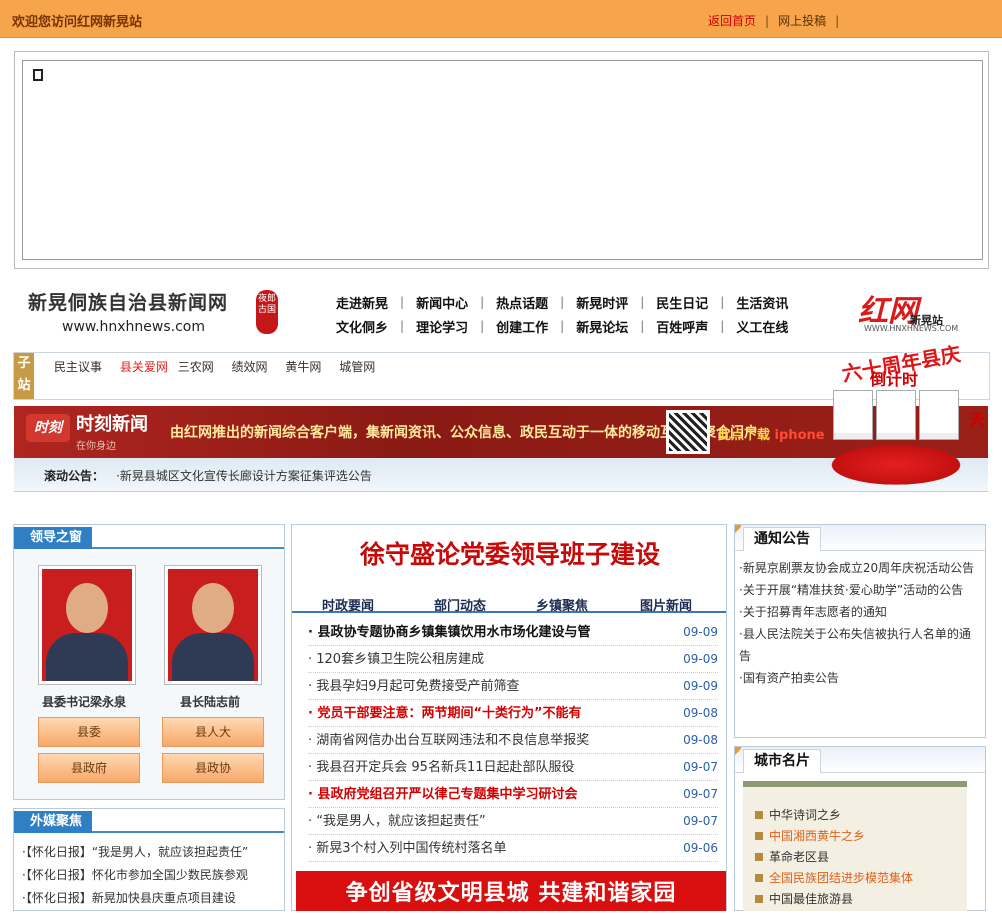  I want to click on countdown-unit: 天, so click(977, 419).